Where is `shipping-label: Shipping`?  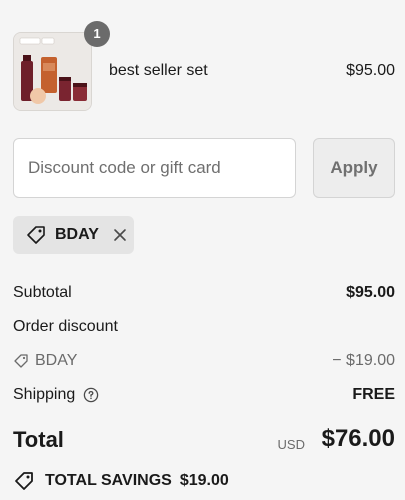
shipping-label: Shipping is located at coordinates (44, 394).